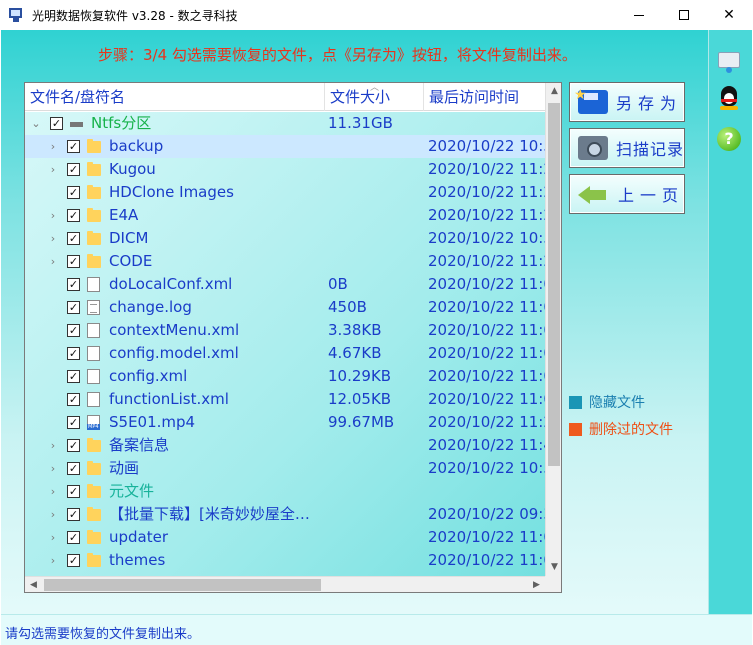  What do you see at coordinates (484, 97) in the screenshot?
I see `column-header-time: 最后访问时间` at bounding box center [484, 97].